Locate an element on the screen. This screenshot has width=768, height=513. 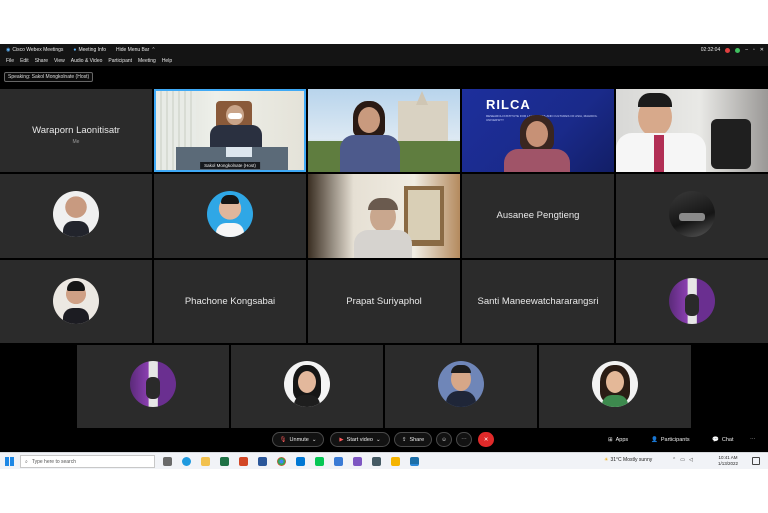
hide-menu-bar-button: Hide Menu Bar ⌃ is located at coordinates (136, 50).